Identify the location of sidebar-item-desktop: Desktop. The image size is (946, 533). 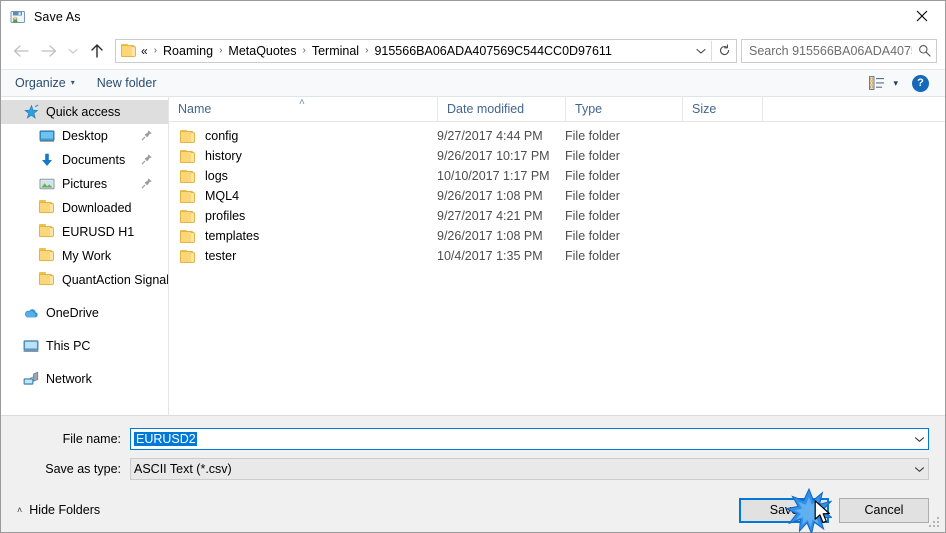
(84, 136).